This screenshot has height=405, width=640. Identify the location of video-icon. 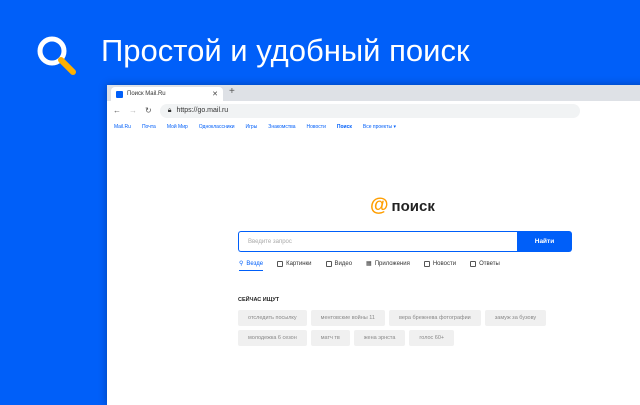
(328, 263).